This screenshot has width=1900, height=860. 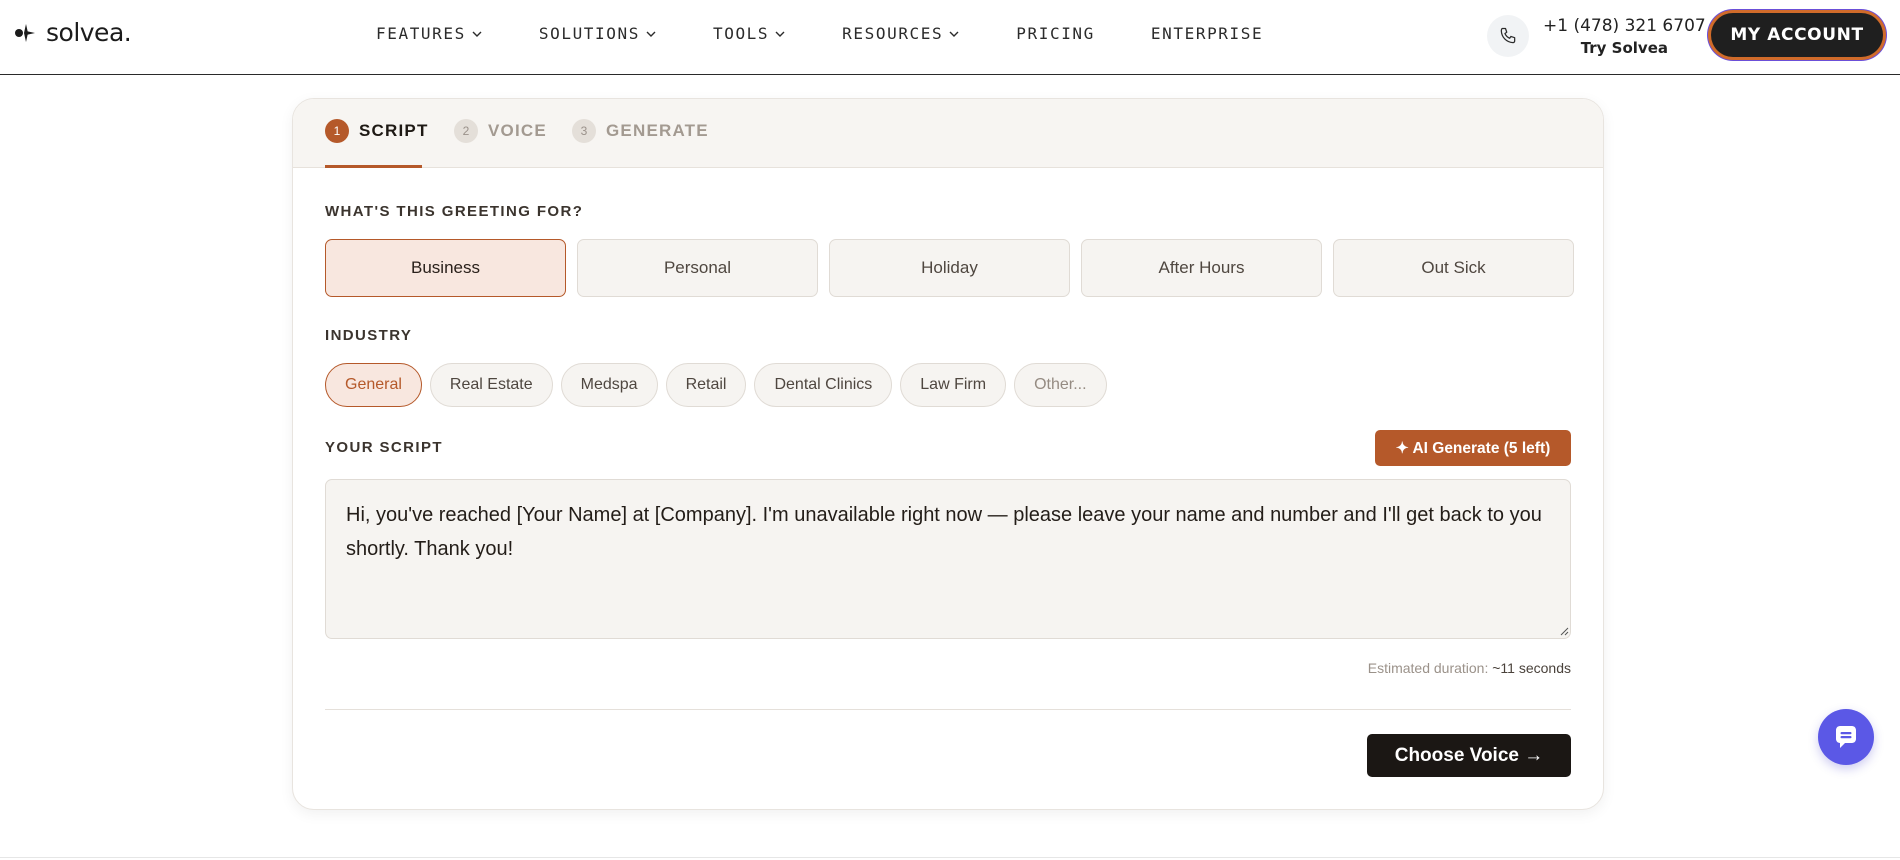 What do you see at coordinates (1428, 668) in the screenshot?
I see `duration-label: Estimated duration:` at bounding box center [1428, 668].